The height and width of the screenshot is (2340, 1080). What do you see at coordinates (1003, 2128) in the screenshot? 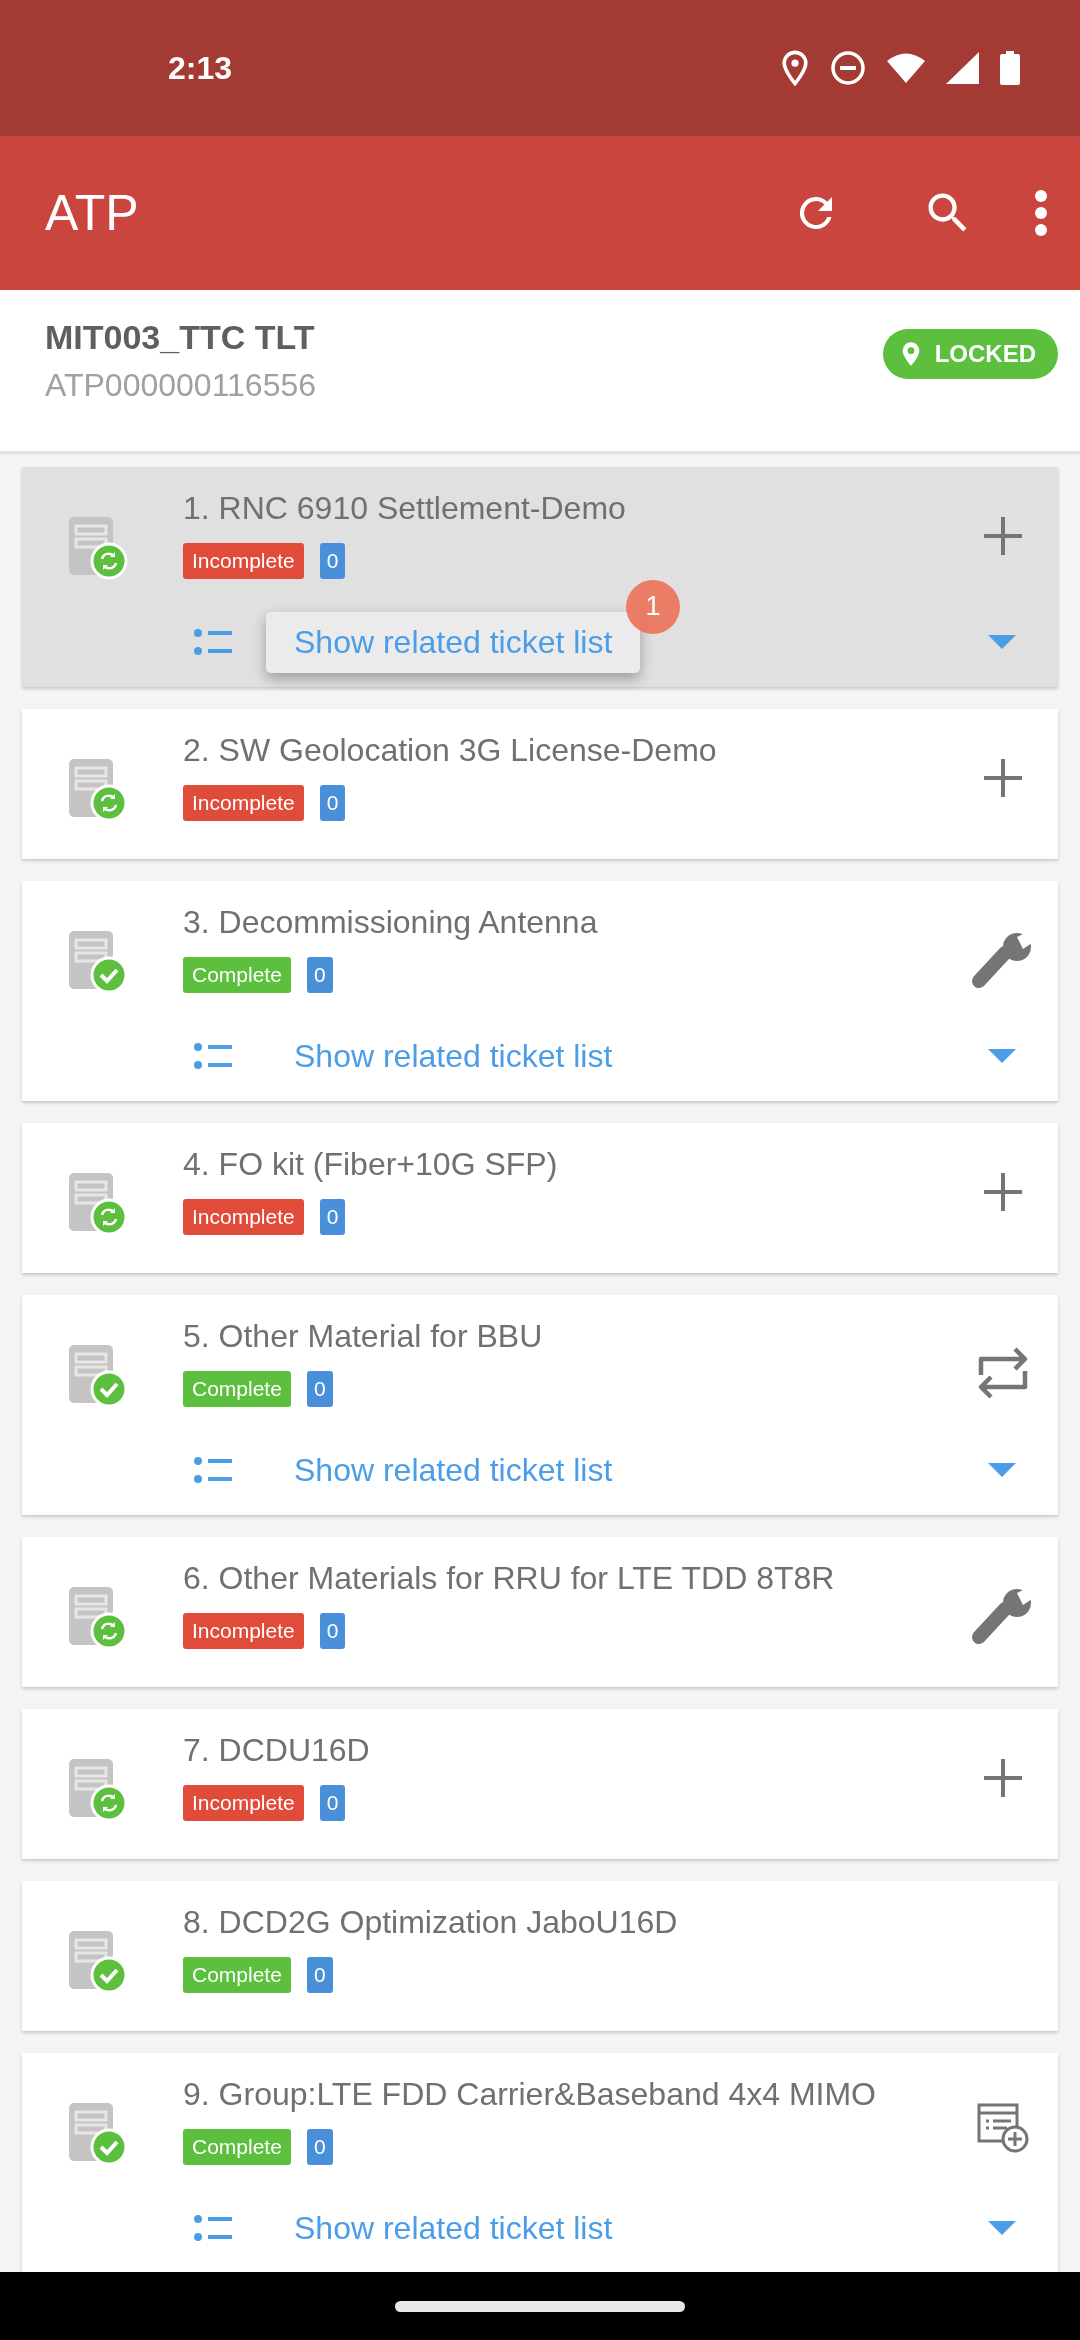
I see `form-add-icon` at bounding box center [1003, 2128].